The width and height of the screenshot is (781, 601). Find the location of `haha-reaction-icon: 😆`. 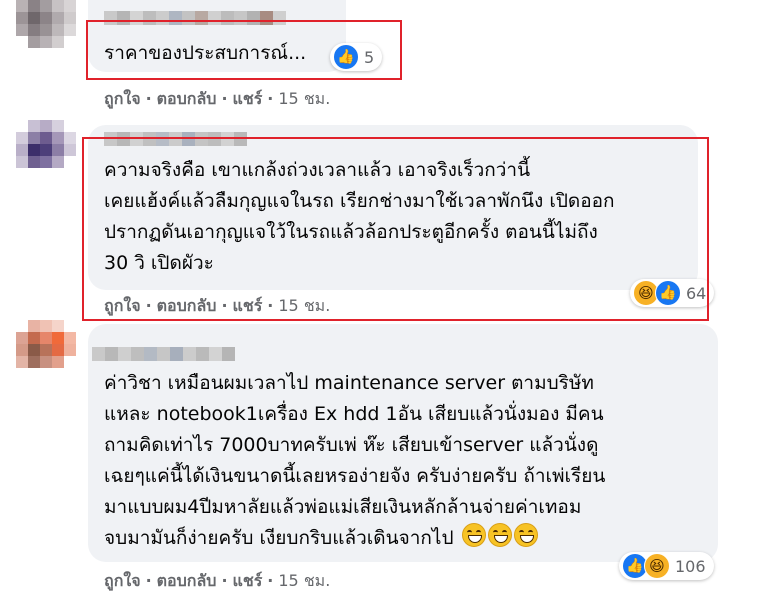

haha-reaction-icon: 😆 is located at coordinates (657, 566).